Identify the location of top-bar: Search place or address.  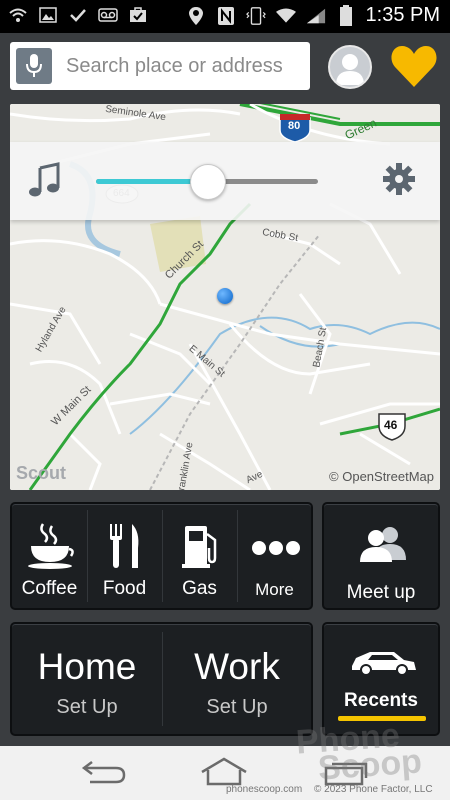
(225, 66).